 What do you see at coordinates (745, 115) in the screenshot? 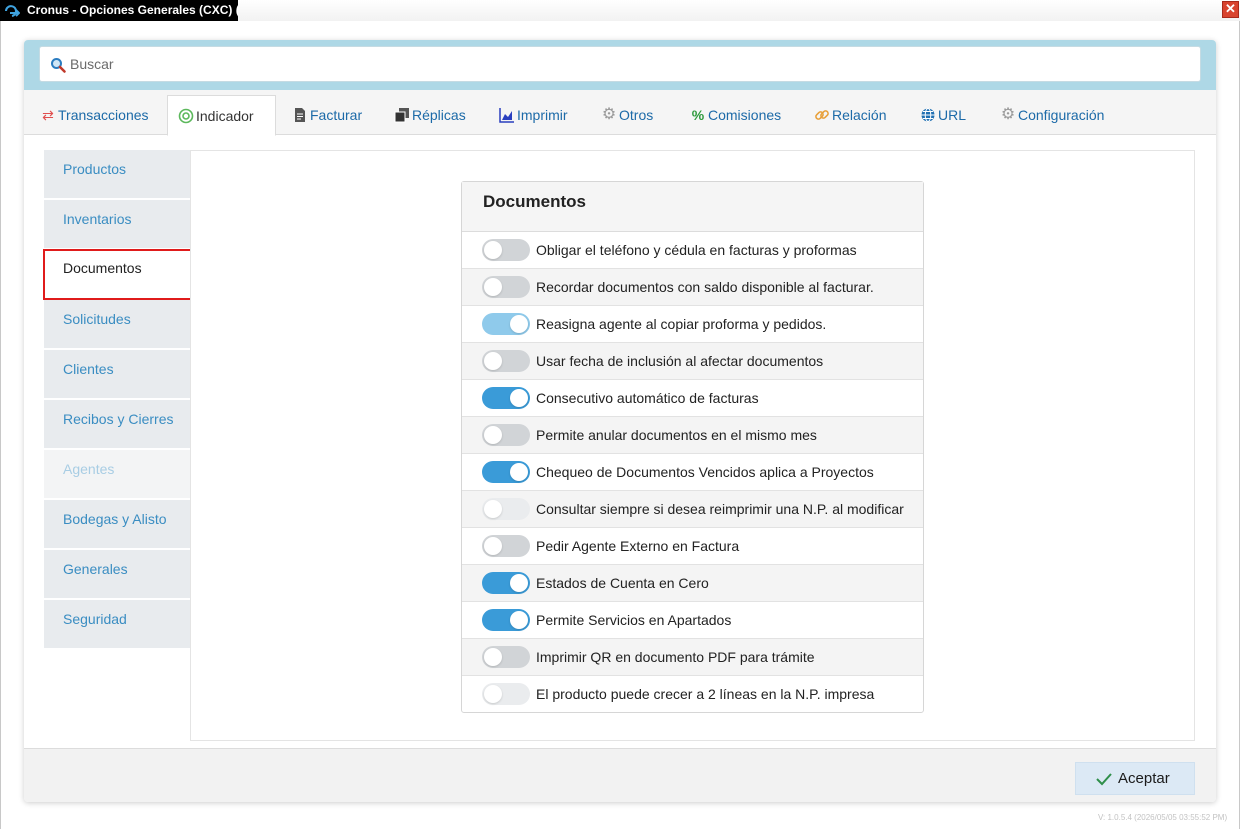
I see `tab-label: Comisiones` at bounding box center [745, 115].